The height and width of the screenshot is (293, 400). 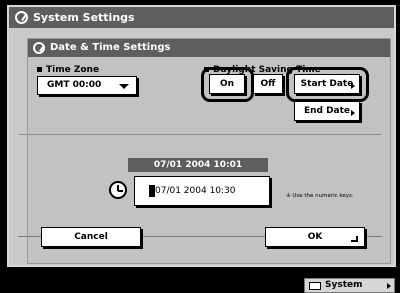 I want to click on start-date-highlight, so click(x=327, y=84).